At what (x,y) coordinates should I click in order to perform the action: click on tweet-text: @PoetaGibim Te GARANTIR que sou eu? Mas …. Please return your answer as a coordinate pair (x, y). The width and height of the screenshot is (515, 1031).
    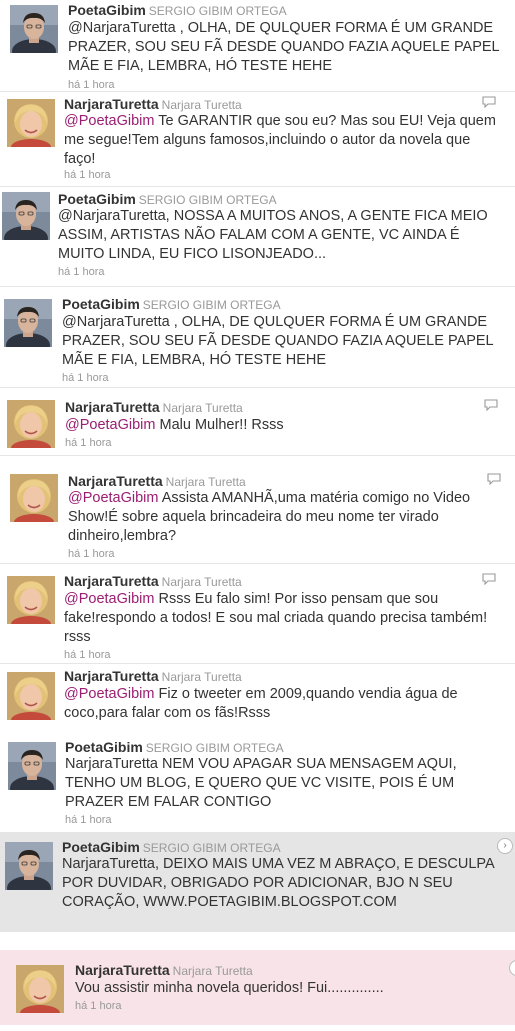
    Looking at the image, I should click on (280, 140).